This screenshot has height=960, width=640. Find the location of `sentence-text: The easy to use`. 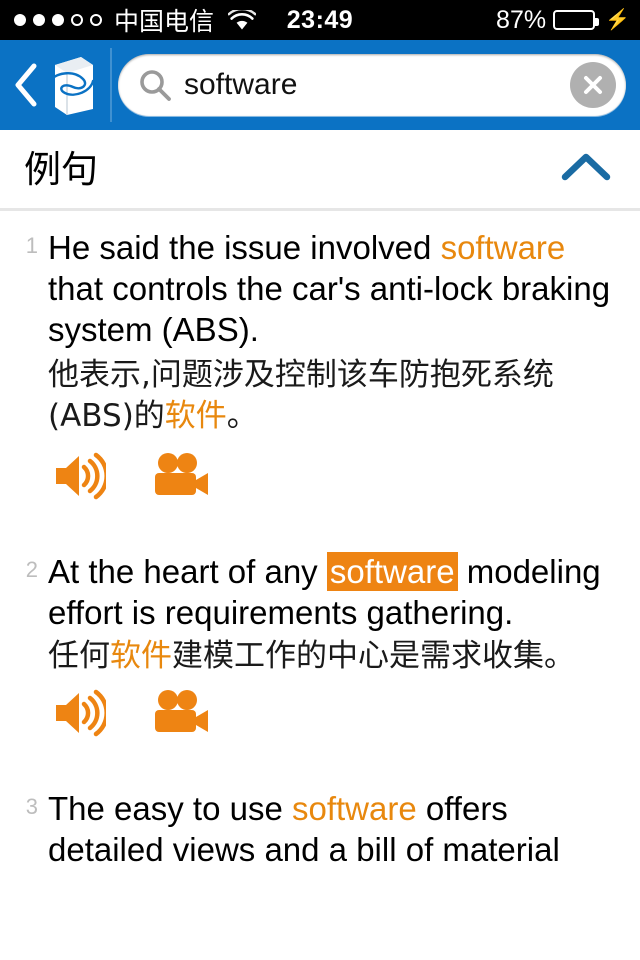

sentence-text: The easy to use is located at coordinates (170, 808).